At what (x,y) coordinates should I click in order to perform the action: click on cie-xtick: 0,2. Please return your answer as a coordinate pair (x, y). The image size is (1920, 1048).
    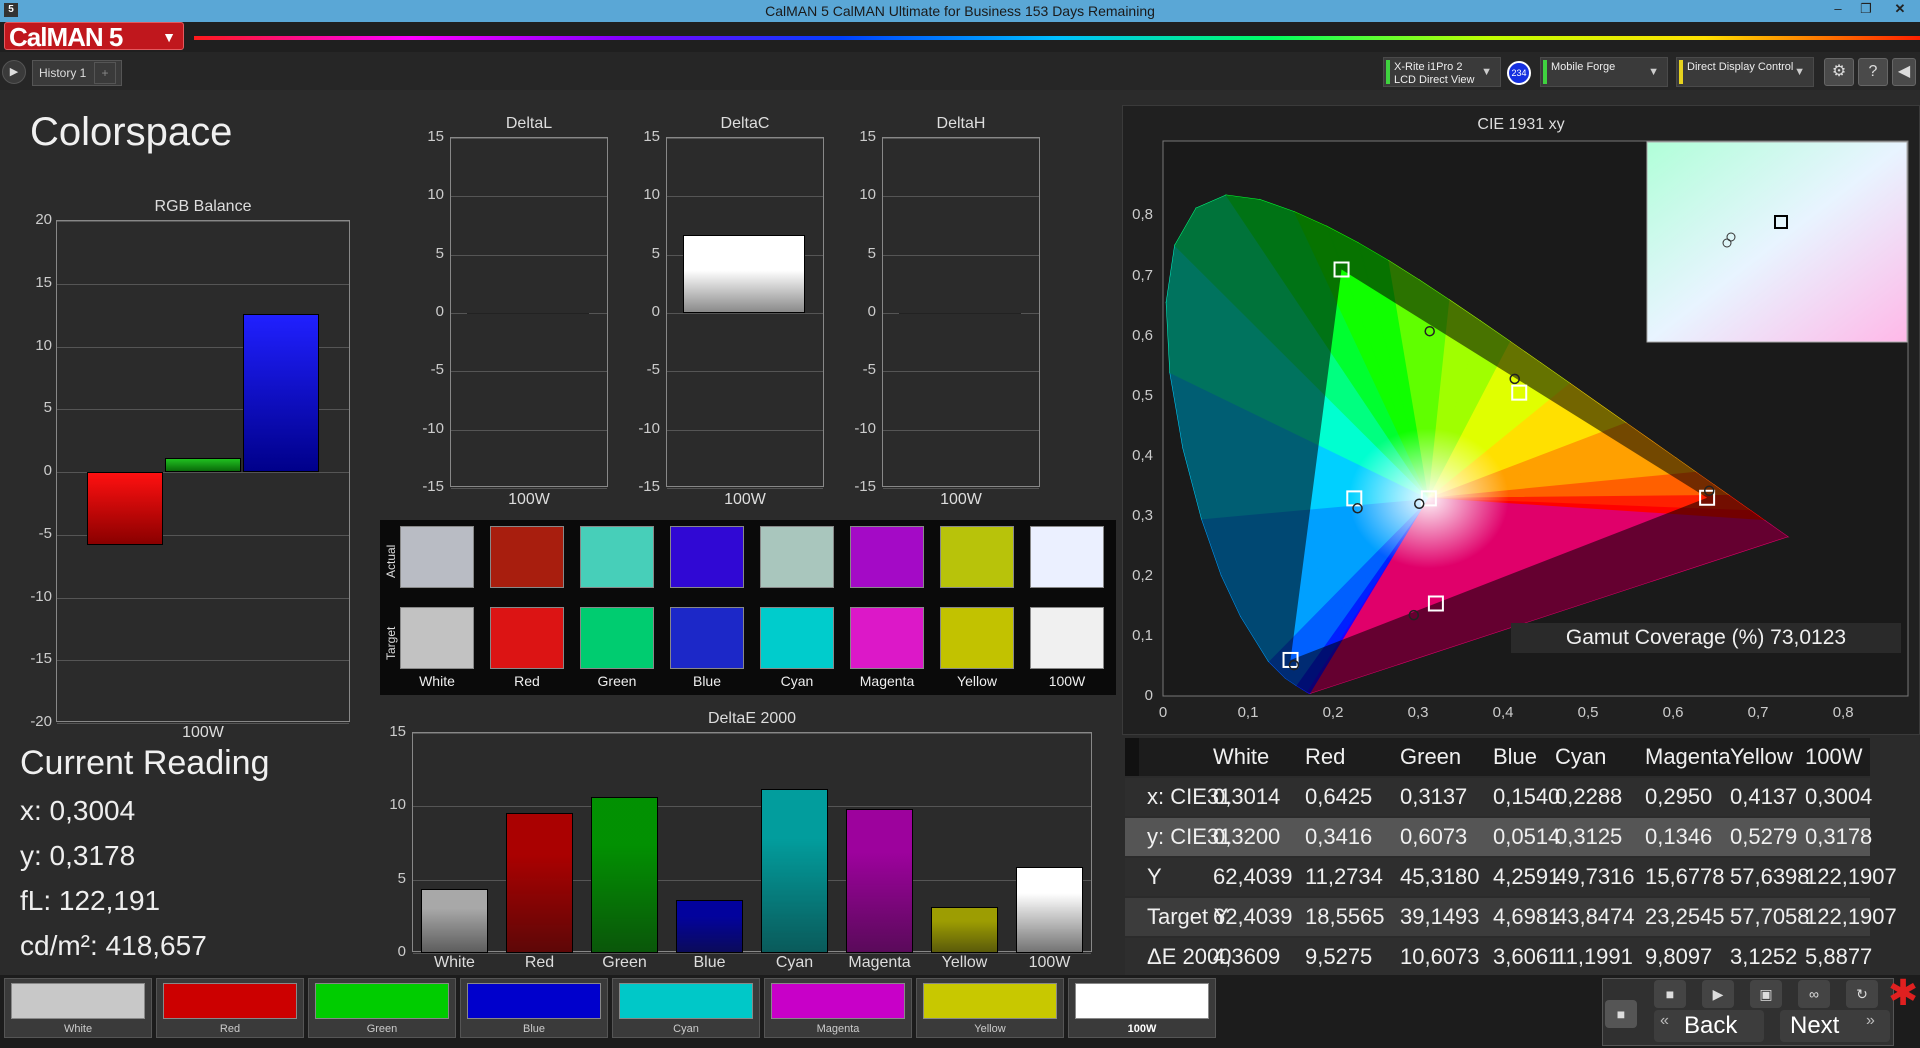
    Looking at the image, I should click on (1333, 712).